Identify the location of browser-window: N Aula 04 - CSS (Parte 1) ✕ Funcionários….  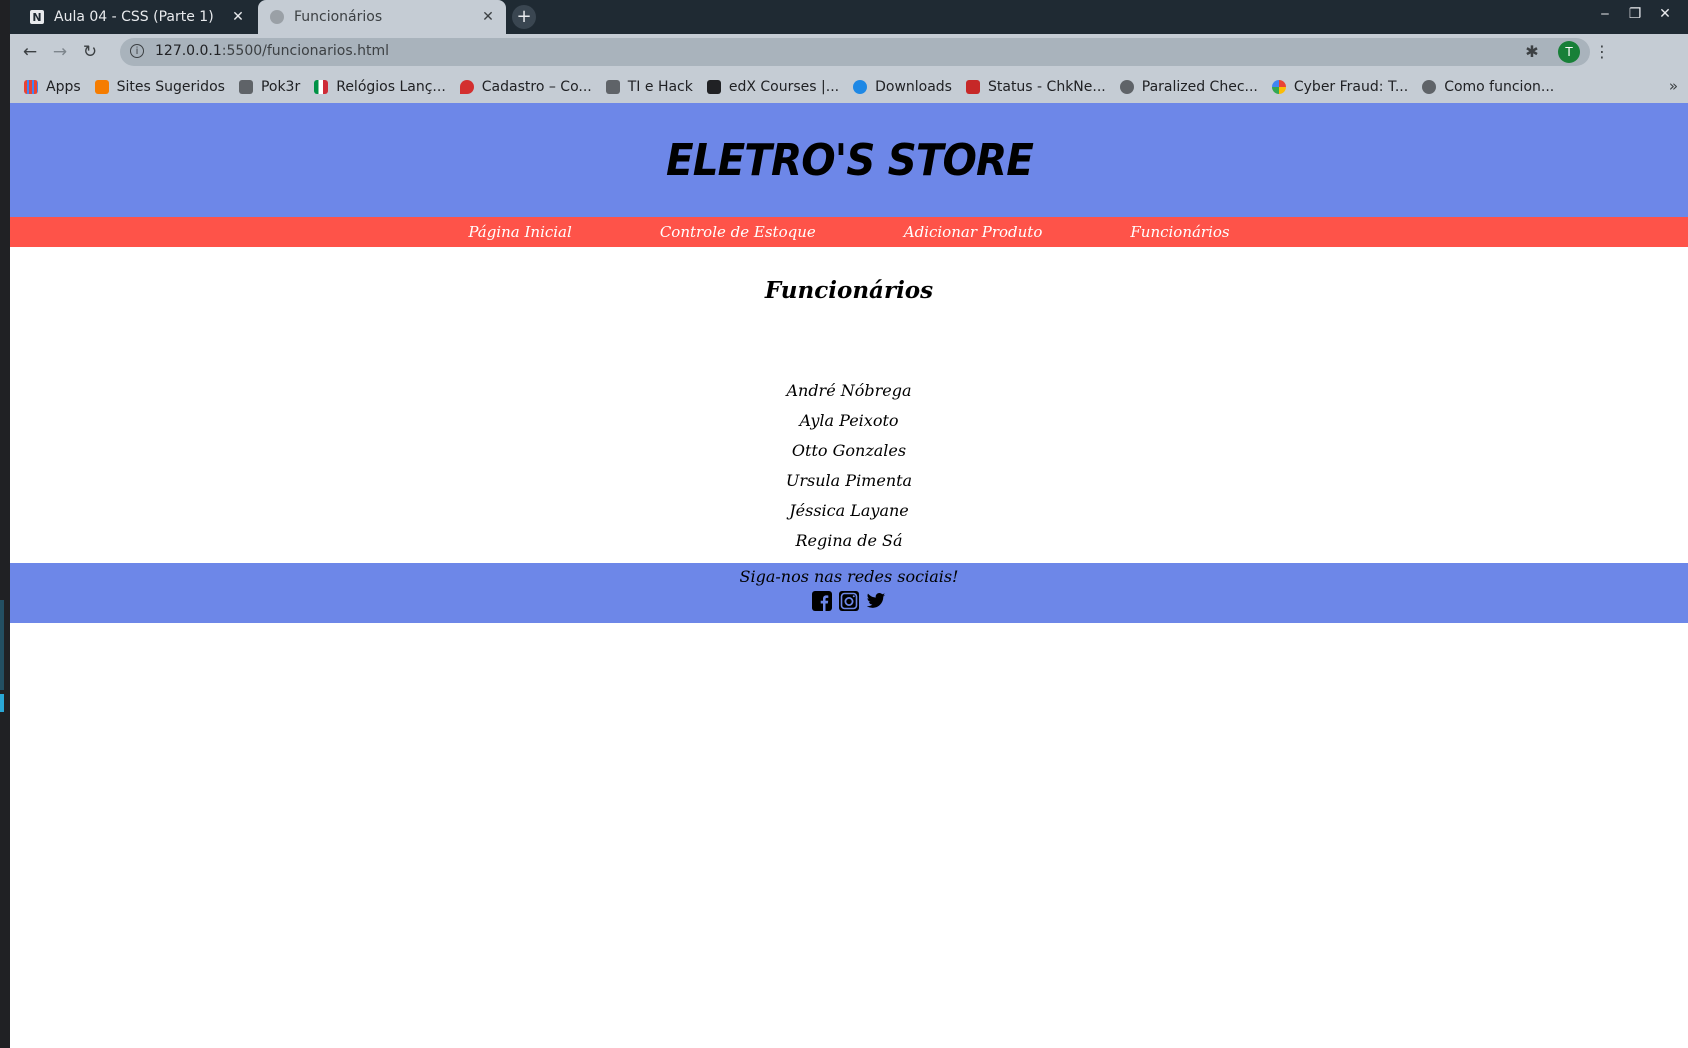
(849, 51).